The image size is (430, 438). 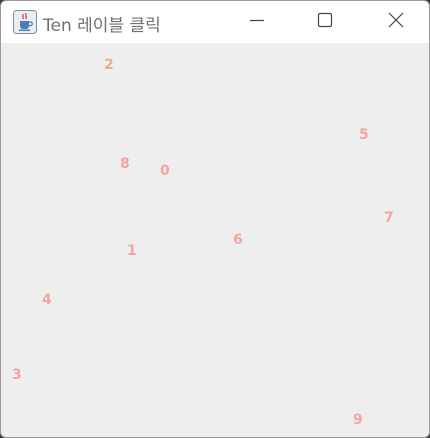 I want to click on minimize-button, so click(x=257, y=22).